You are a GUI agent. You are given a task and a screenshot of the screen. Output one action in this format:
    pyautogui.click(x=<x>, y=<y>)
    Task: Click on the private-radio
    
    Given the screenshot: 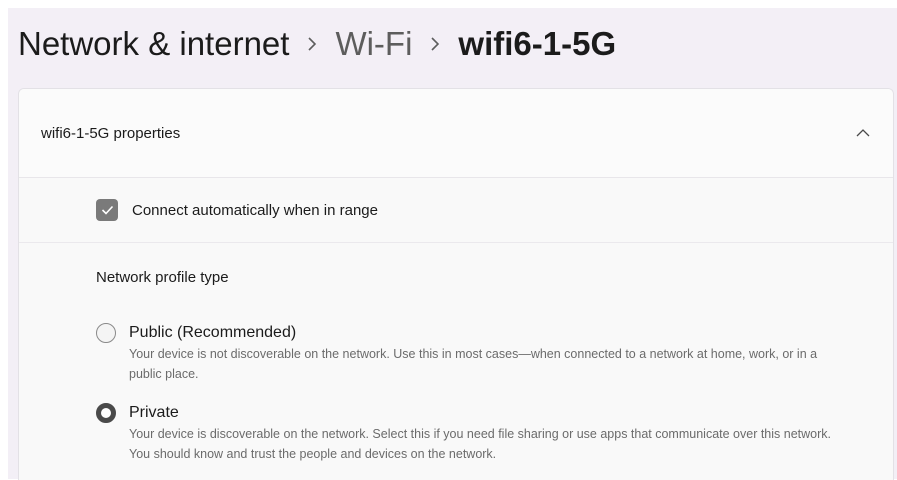 What is the action you would take?
    pyautogui.click(x=106, y=413)
    